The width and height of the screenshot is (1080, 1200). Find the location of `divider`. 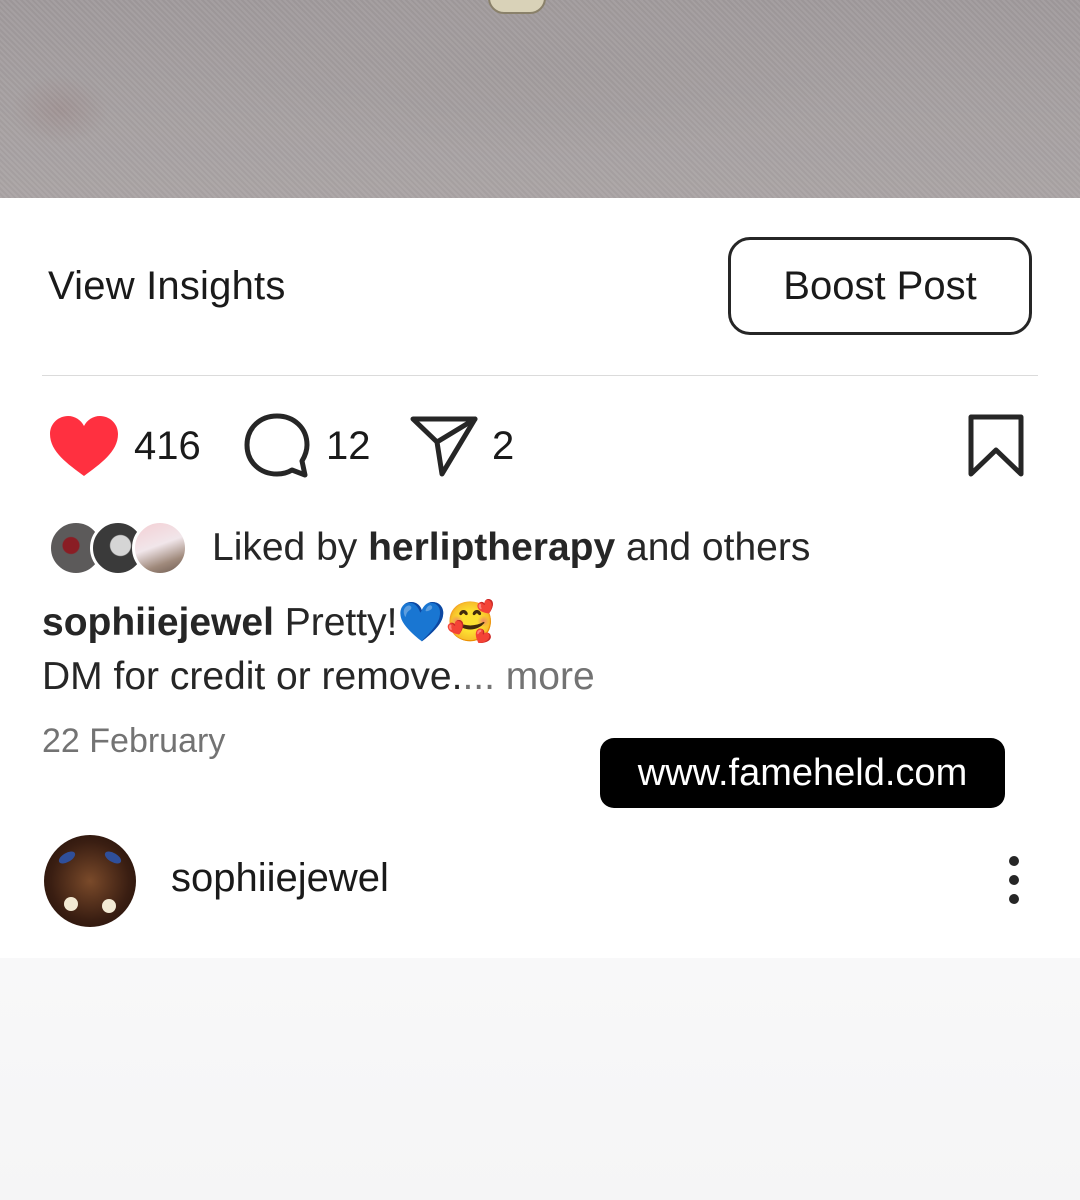

divider is located at coordinates (540, 375).